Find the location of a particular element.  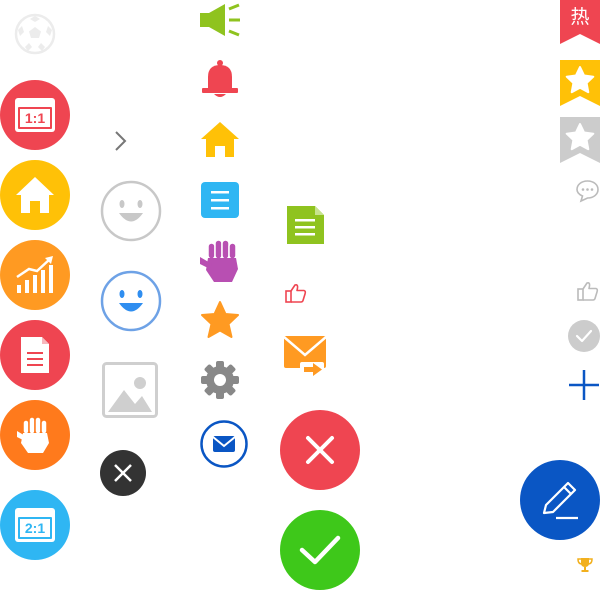

ratio-2-1-icon: 2:1 is located at coordinates (35, 525).